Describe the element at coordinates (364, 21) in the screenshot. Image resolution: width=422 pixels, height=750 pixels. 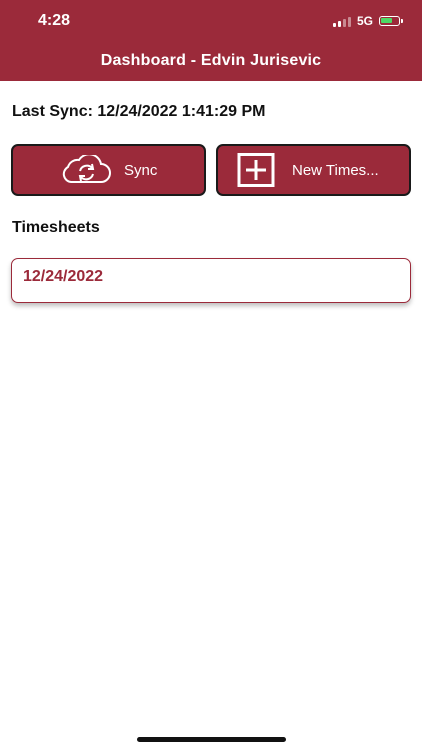
I see `network-type: 5G` at that location.